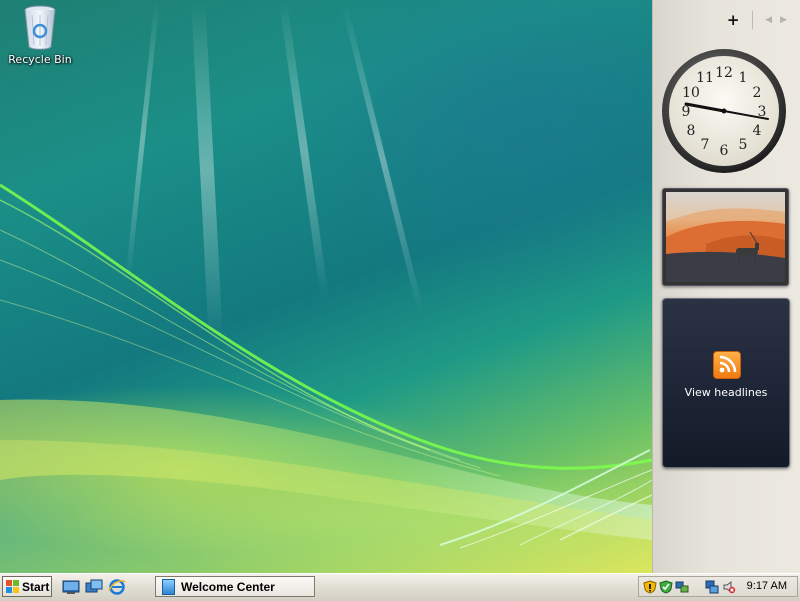 Image resolution: width=800 pixels, height=601 pixels. What do you see at coordinates (705, 78) in the screenshot?
I see `clock-numeral: 11` at bounding box center [705, 78].